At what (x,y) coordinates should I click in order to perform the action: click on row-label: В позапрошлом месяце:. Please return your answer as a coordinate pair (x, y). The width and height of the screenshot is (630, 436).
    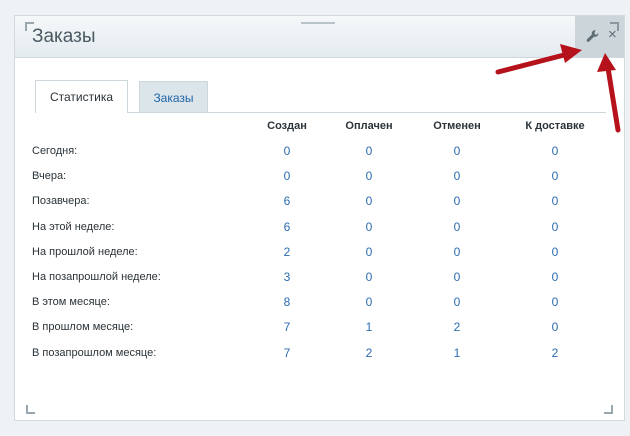
    Looking at the image, I should click on (94, 353).